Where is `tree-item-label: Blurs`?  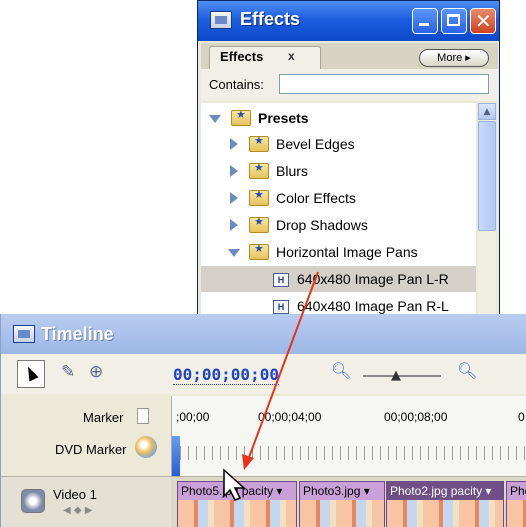 tree-item-label: Blurs is located at coordinates (292, 171).